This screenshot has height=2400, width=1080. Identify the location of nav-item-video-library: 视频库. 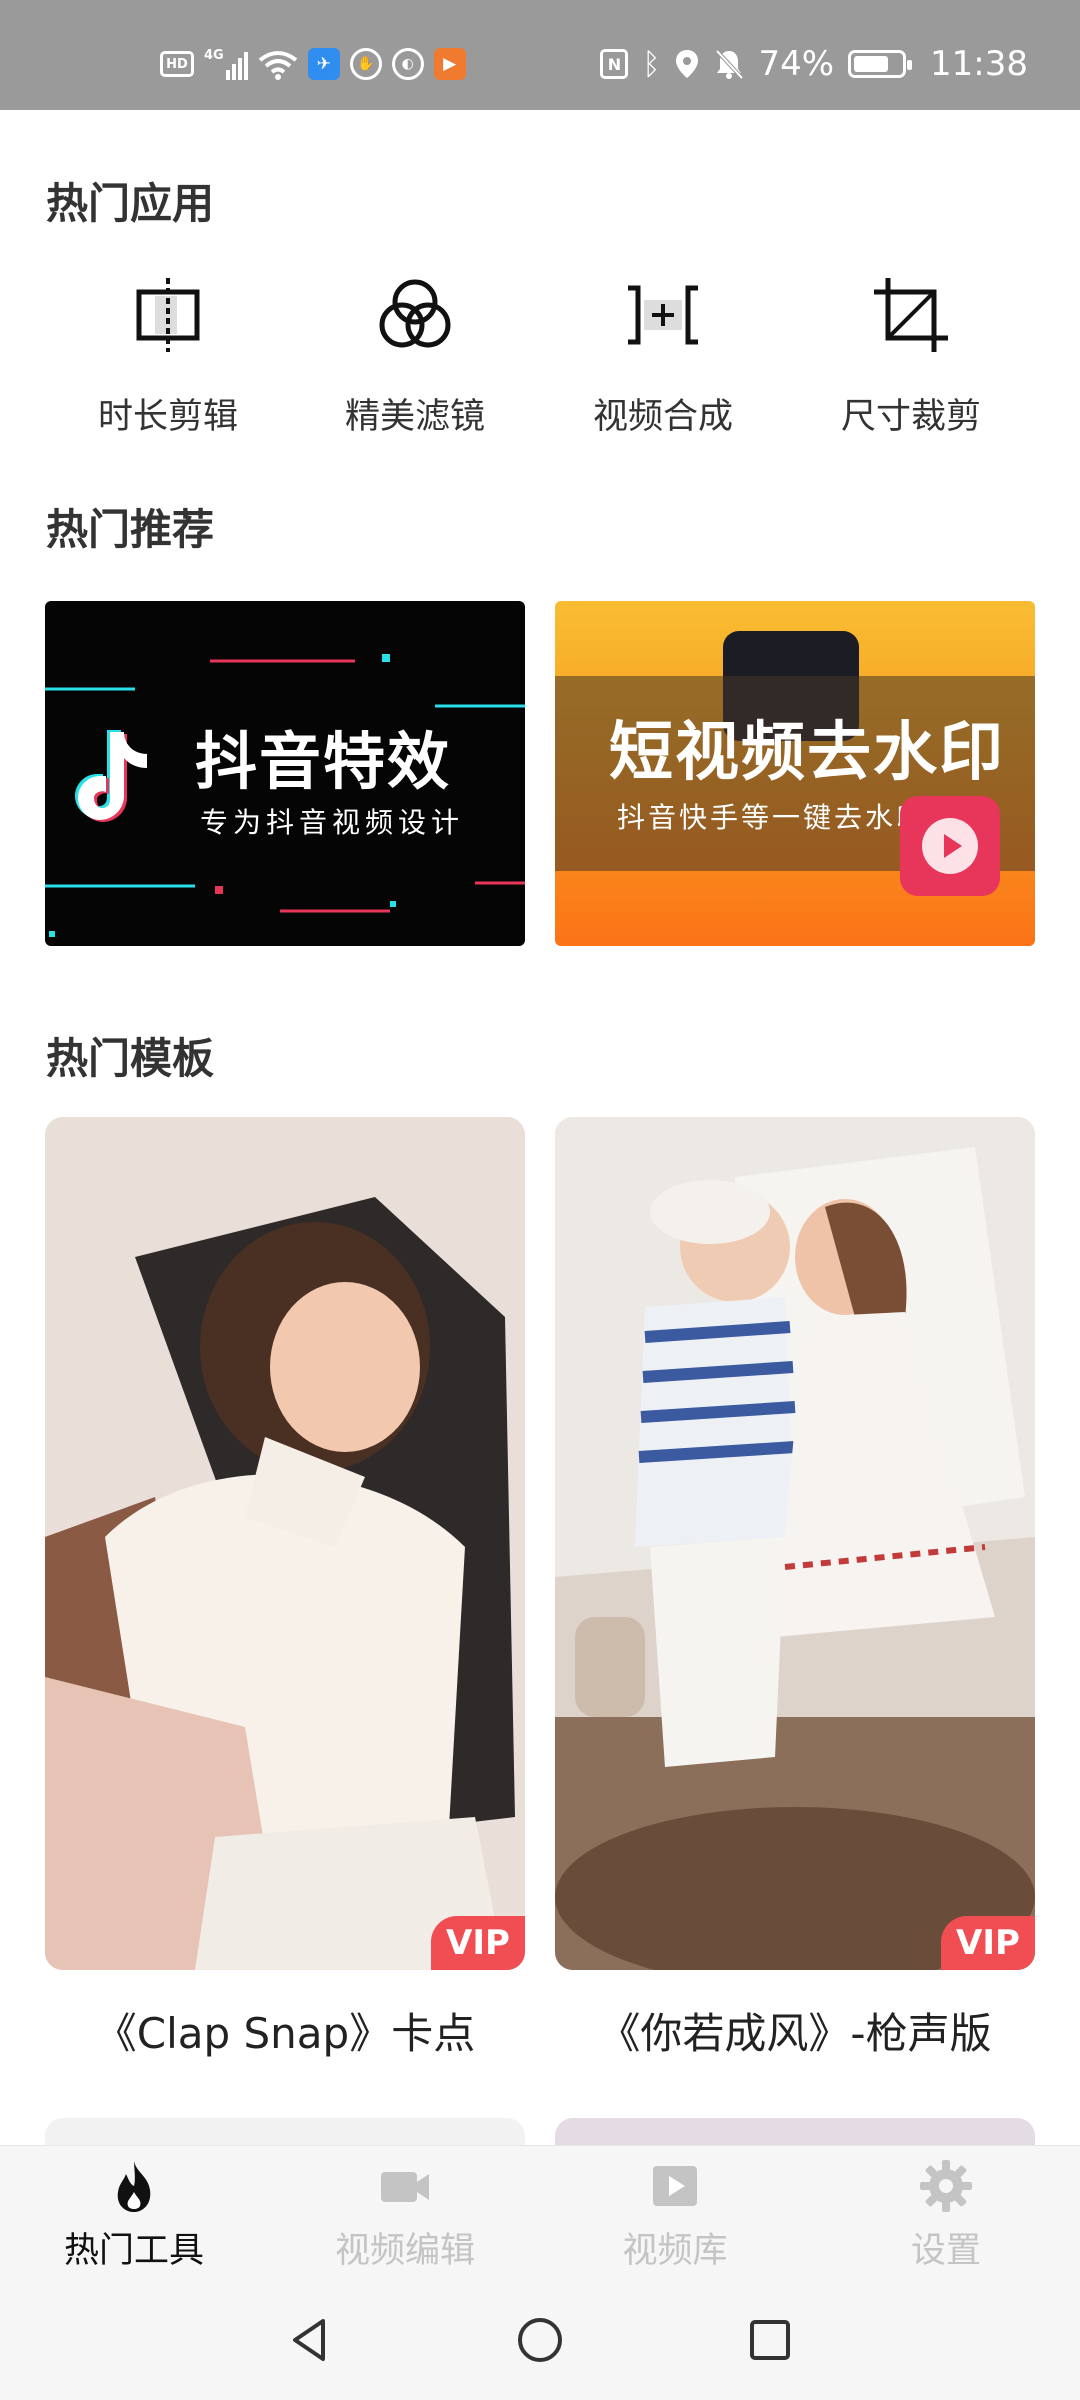
(675, 2215).